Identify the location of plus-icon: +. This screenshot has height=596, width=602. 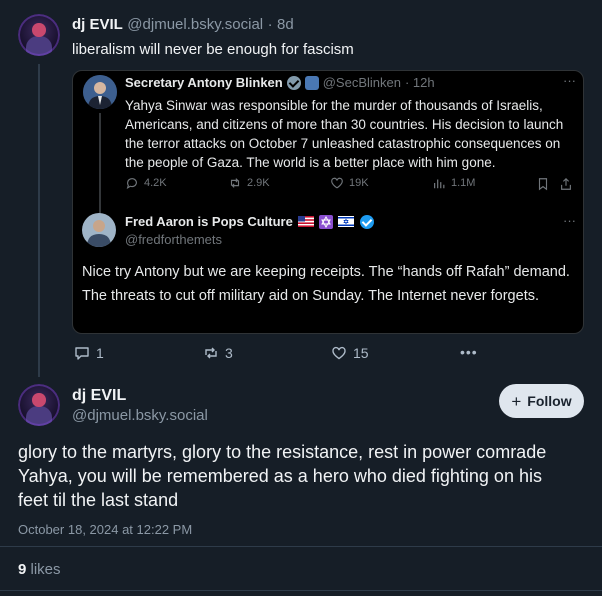
(516, 401).